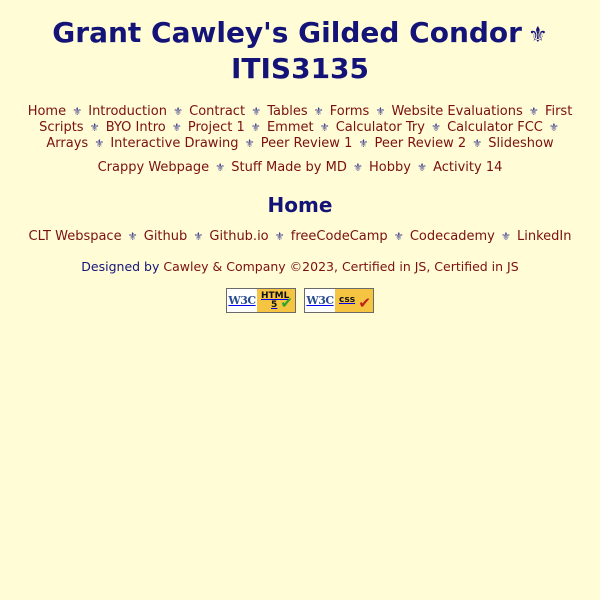  What do you see at coordinates (47, 111) in the screenshot?
I see `nav-link-home: Home` at bounding box center [47, 111].